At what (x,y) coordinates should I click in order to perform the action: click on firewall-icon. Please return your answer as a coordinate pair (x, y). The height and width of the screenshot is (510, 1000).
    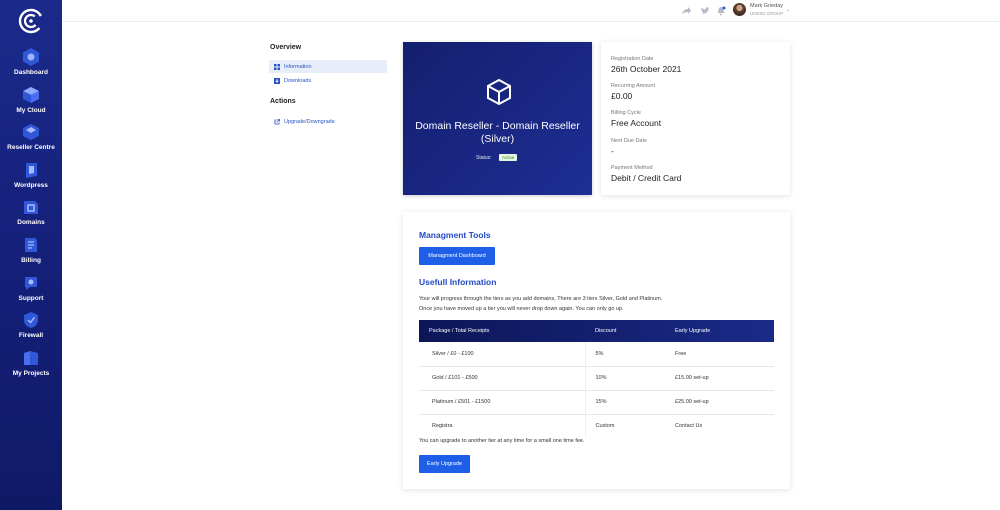
    Looking at the image, I should click on (31, 320).